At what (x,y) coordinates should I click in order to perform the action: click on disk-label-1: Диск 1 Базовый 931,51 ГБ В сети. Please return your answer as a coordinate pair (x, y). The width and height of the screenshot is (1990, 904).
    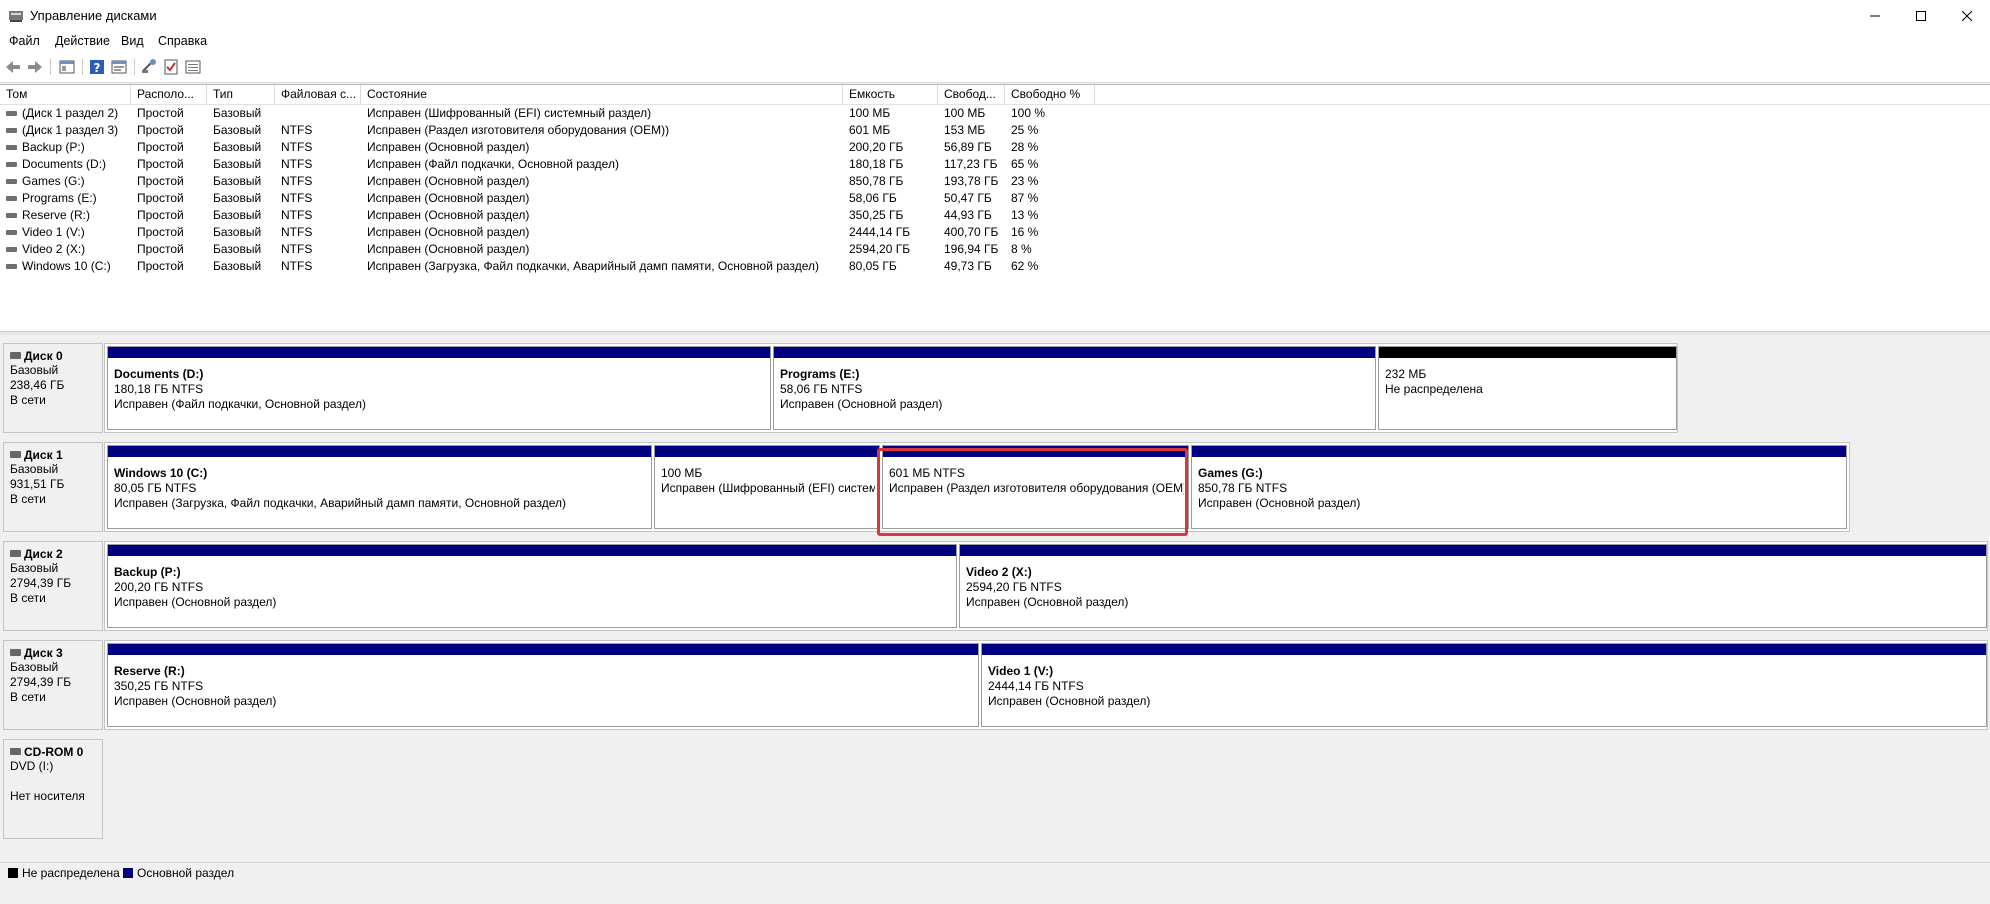
    Looking at the image, I should click on (53, 487).